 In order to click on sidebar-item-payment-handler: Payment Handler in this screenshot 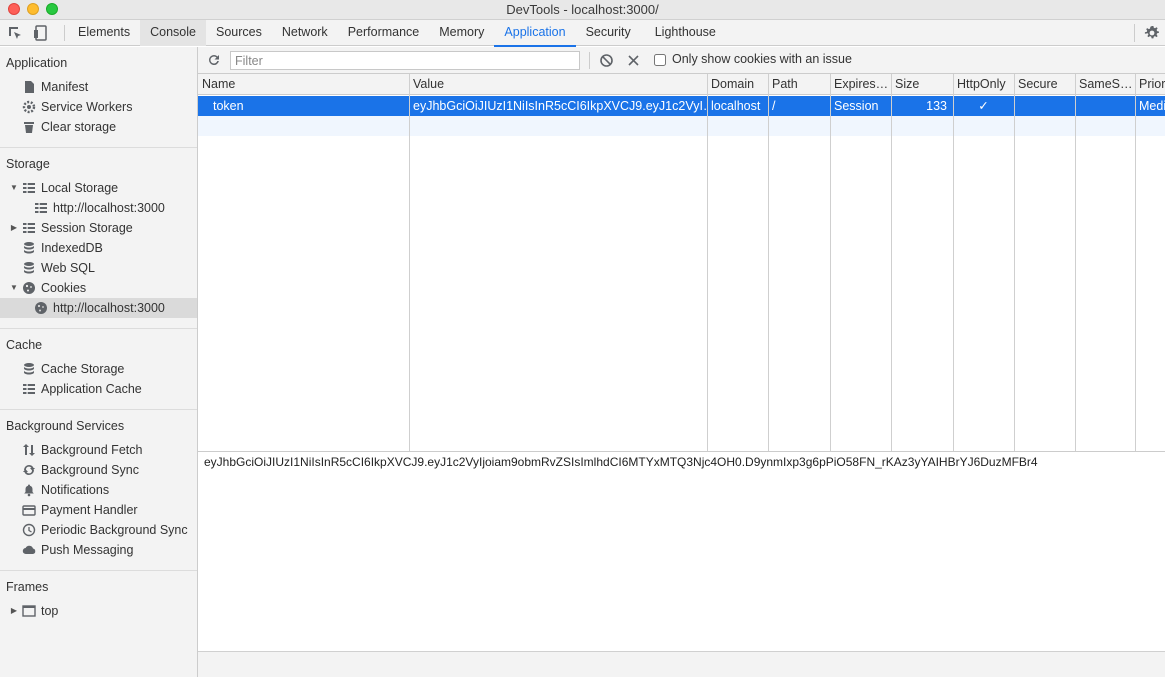, I will do `click(98, 510)`.